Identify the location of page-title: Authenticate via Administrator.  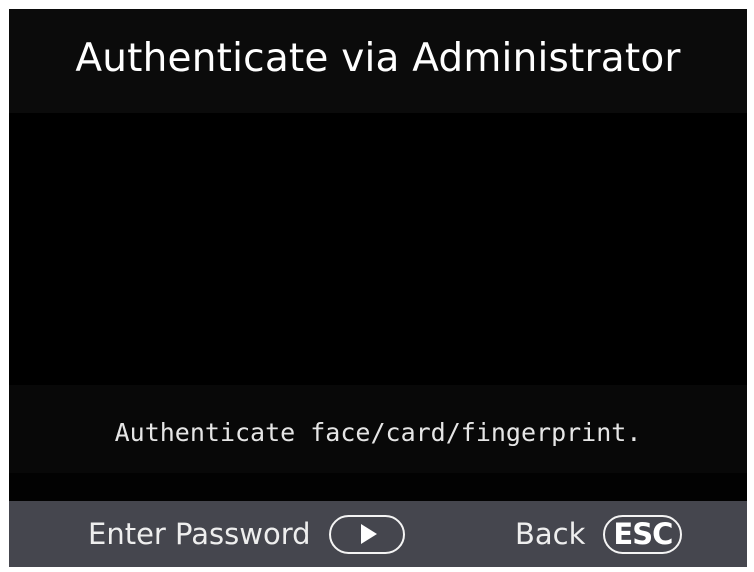
(378, 58).